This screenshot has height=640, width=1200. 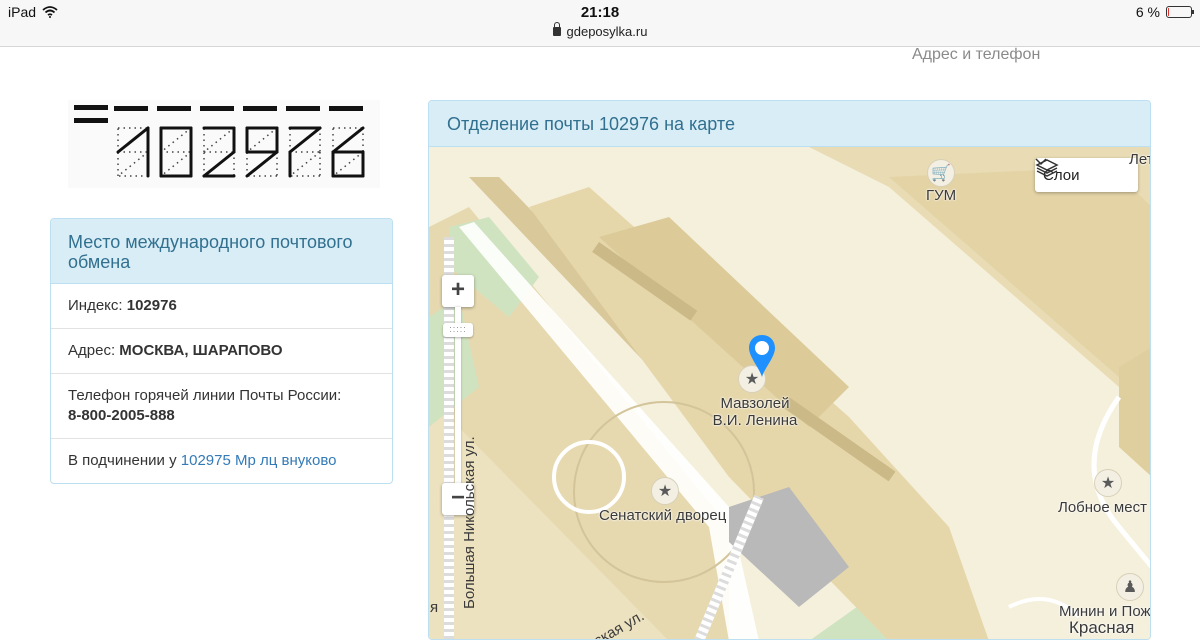 I want to click on status-bar: iPad 21:18 gdeposylka.ru 6 %, so click(x=600, y=23).